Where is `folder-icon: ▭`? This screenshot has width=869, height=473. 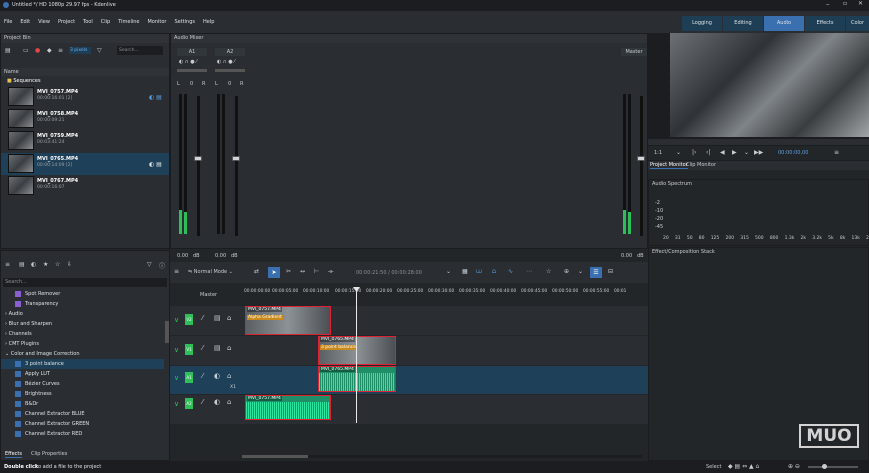 folder-icon: ▭ is located at coordinates (26, 50).